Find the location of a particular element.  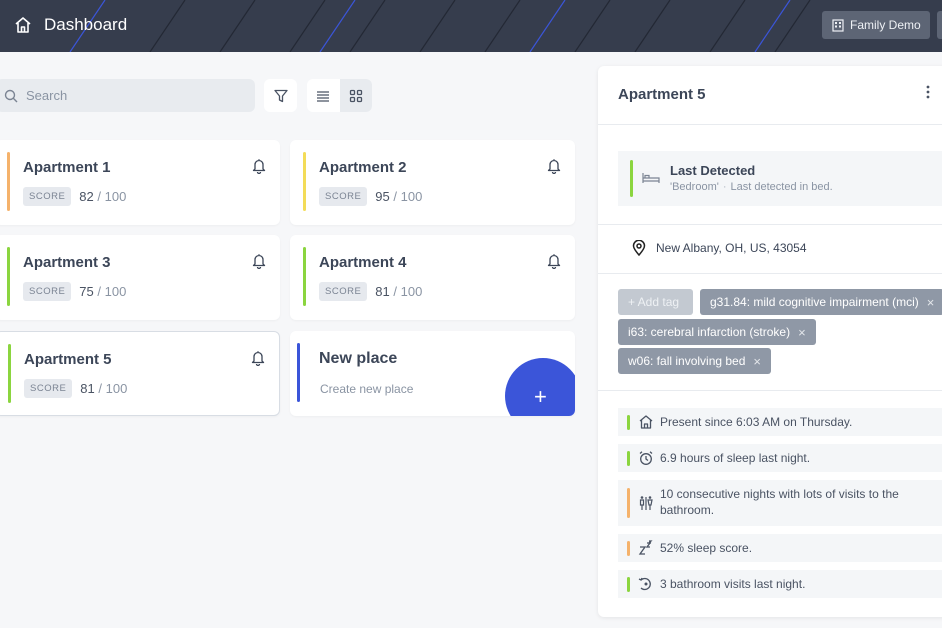

family-demo-button: Family Demo is located at coordinates (876, 25).